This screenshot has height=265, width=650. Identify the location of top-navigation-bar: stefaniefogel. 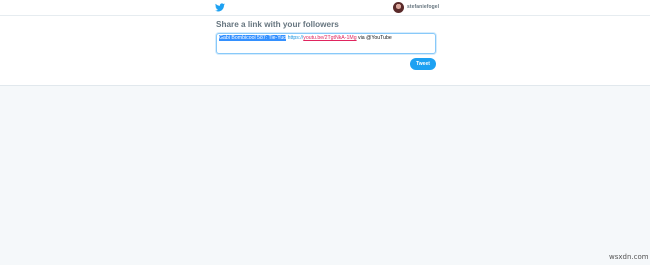
(325, 8).